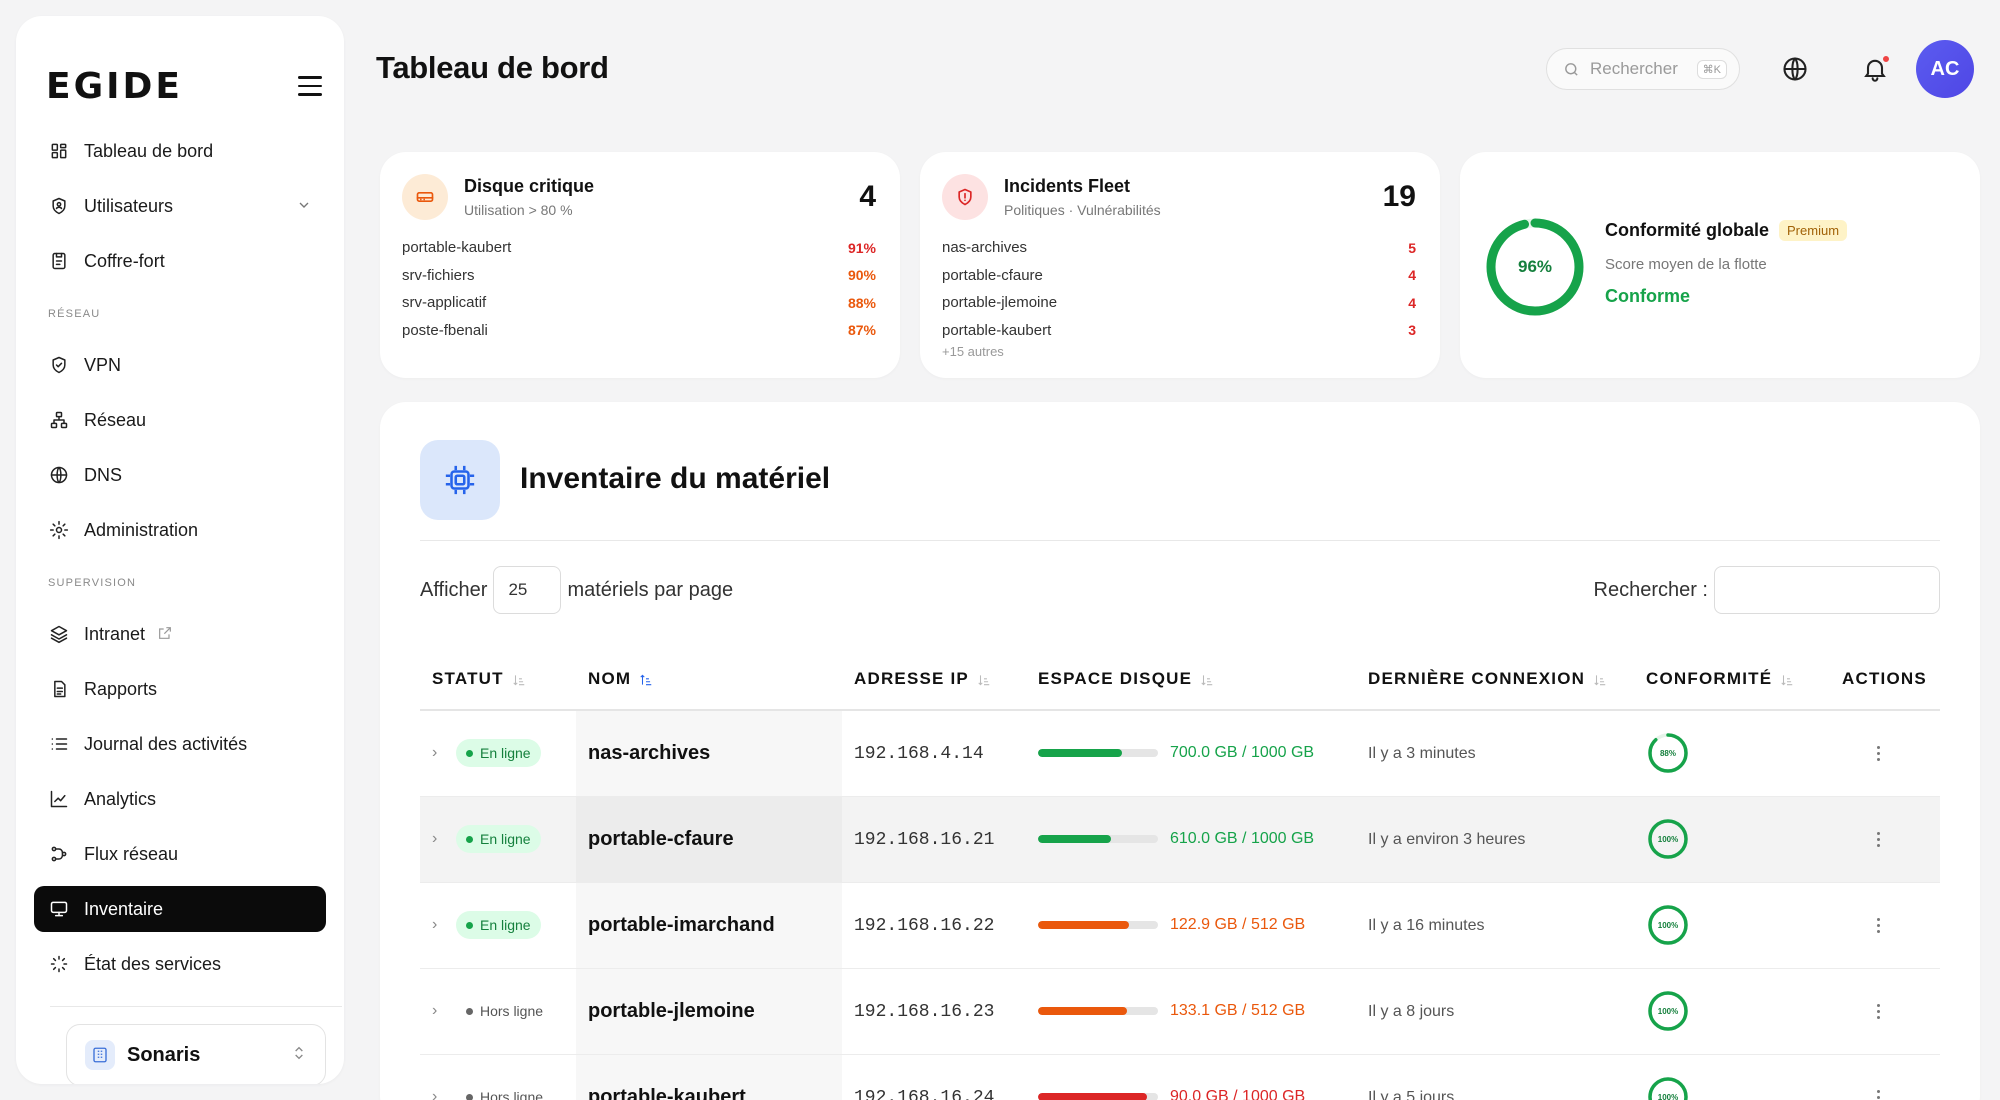  Describe the element at coordinates (639, 276) in the screenshot. I see `list-item: srv-fichiers 90%` at that location.